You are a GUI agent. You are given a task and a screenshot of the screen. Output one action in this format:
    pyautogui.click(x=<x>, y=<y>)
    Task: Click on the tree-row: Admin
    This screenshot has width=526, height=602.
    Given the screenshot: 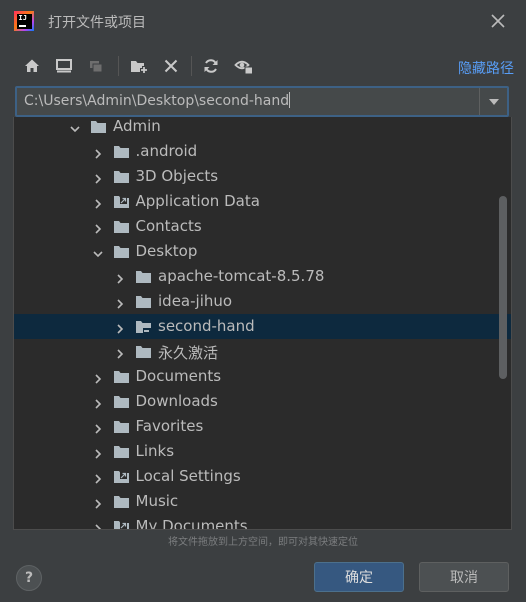 What is the action you would take?
    pyautogui.click(x=262, y=128)
    